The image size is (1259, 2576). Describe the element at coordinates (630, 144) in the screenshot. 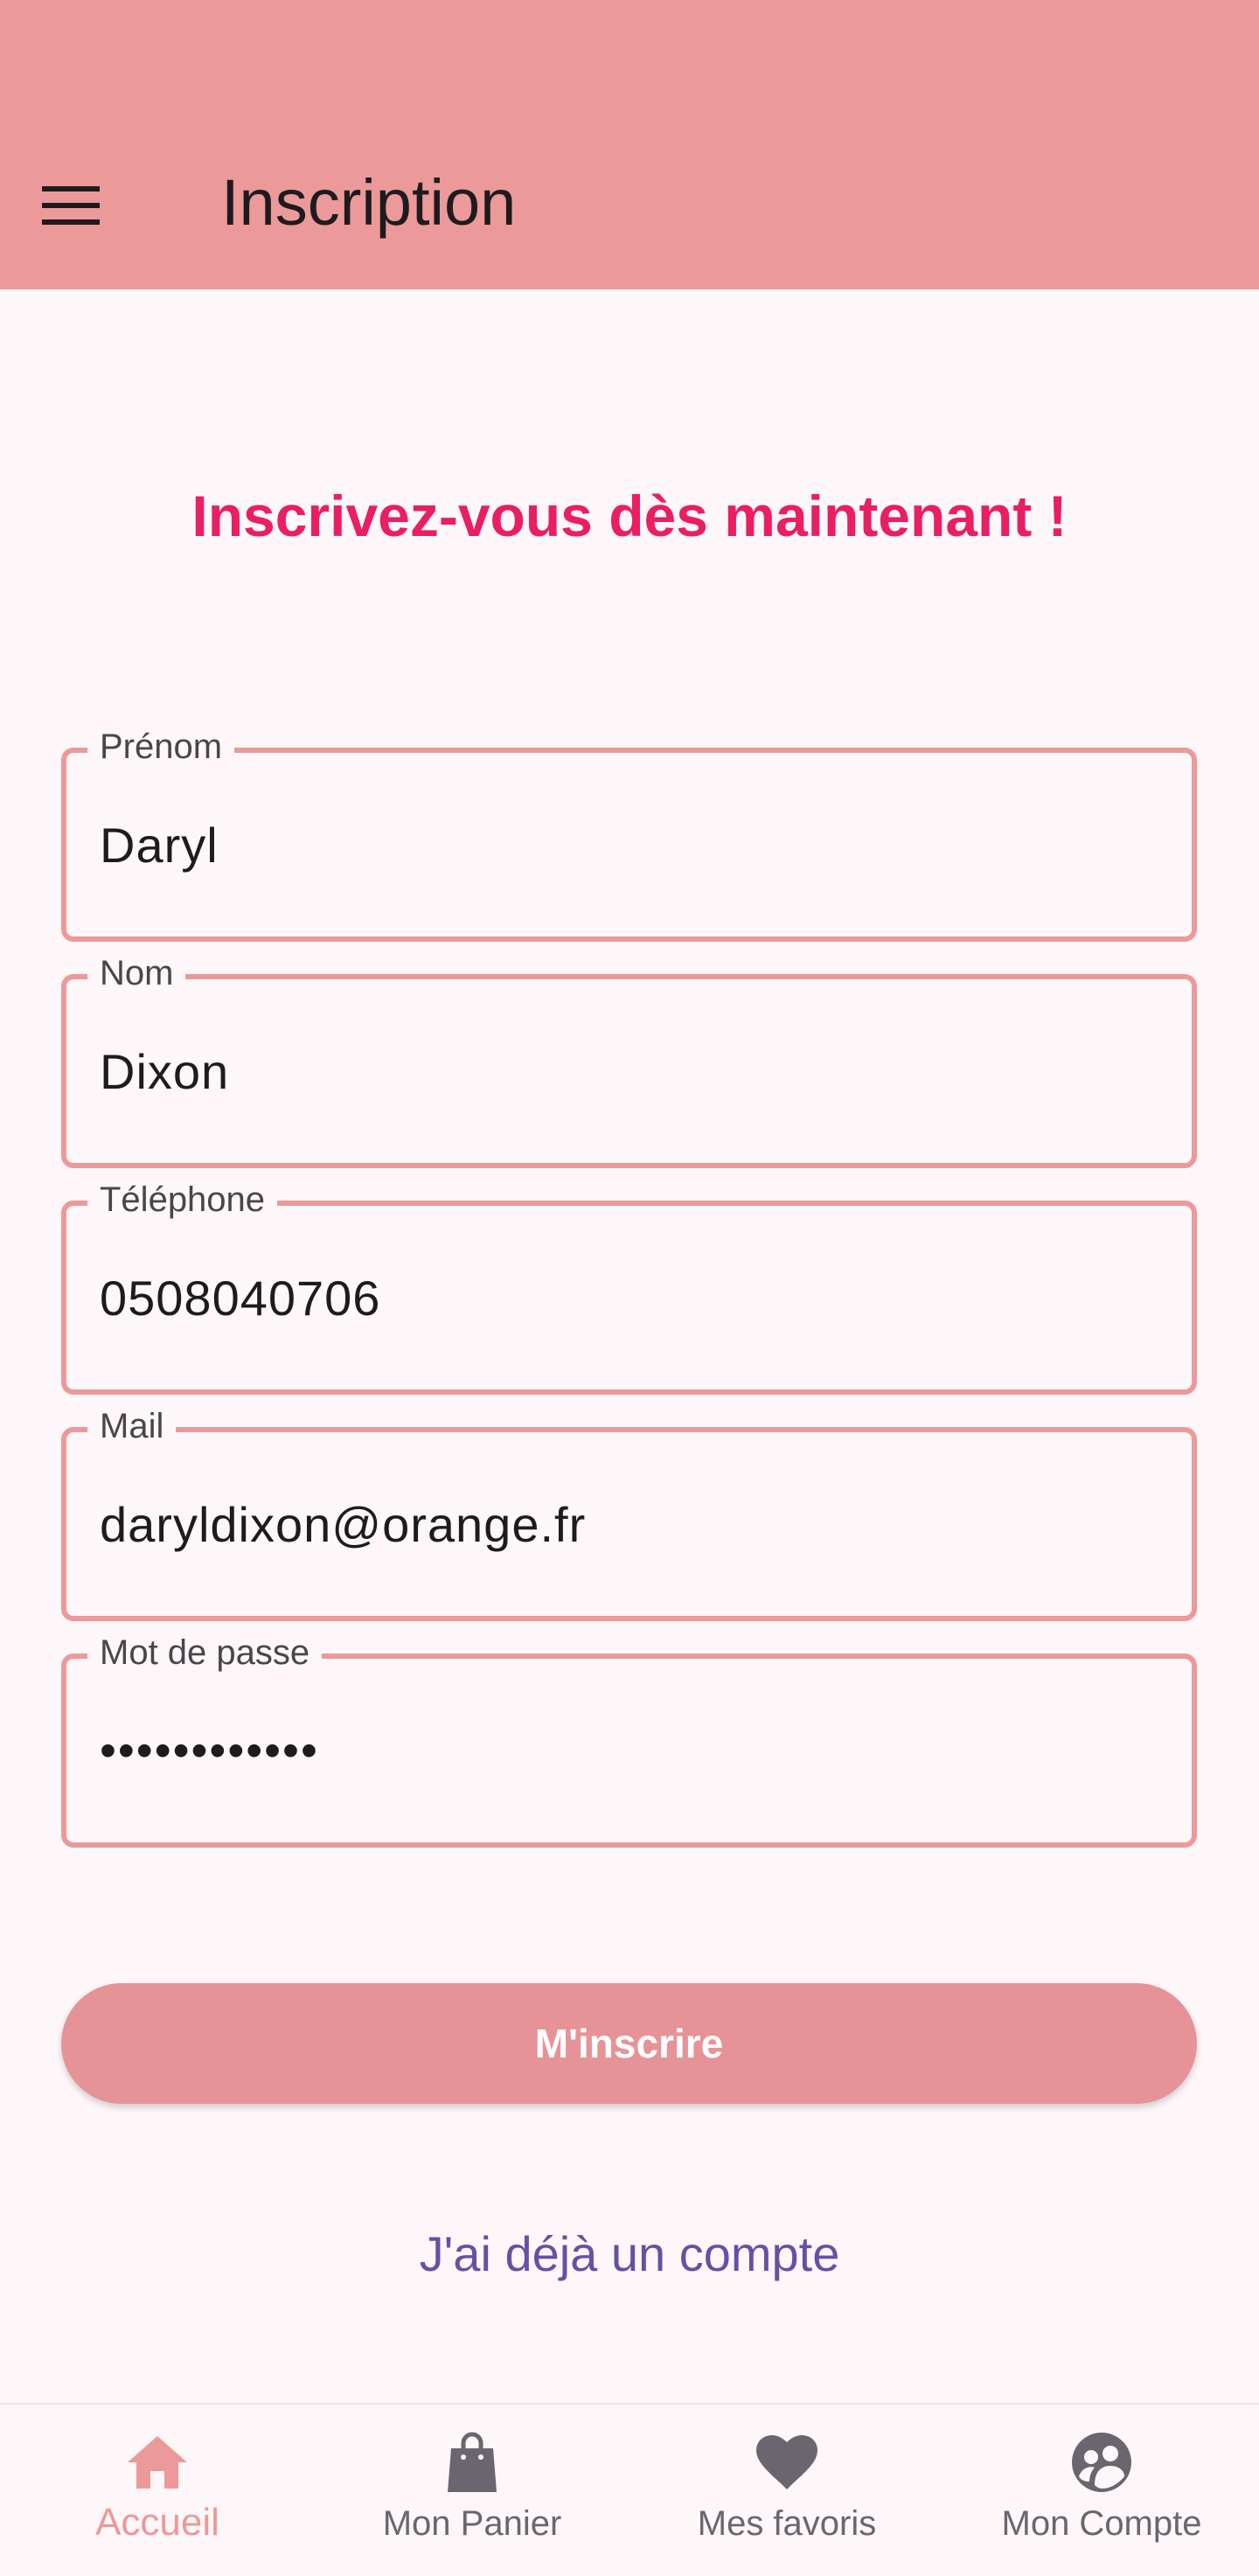

I see `app-bar: Inscription` at that location.